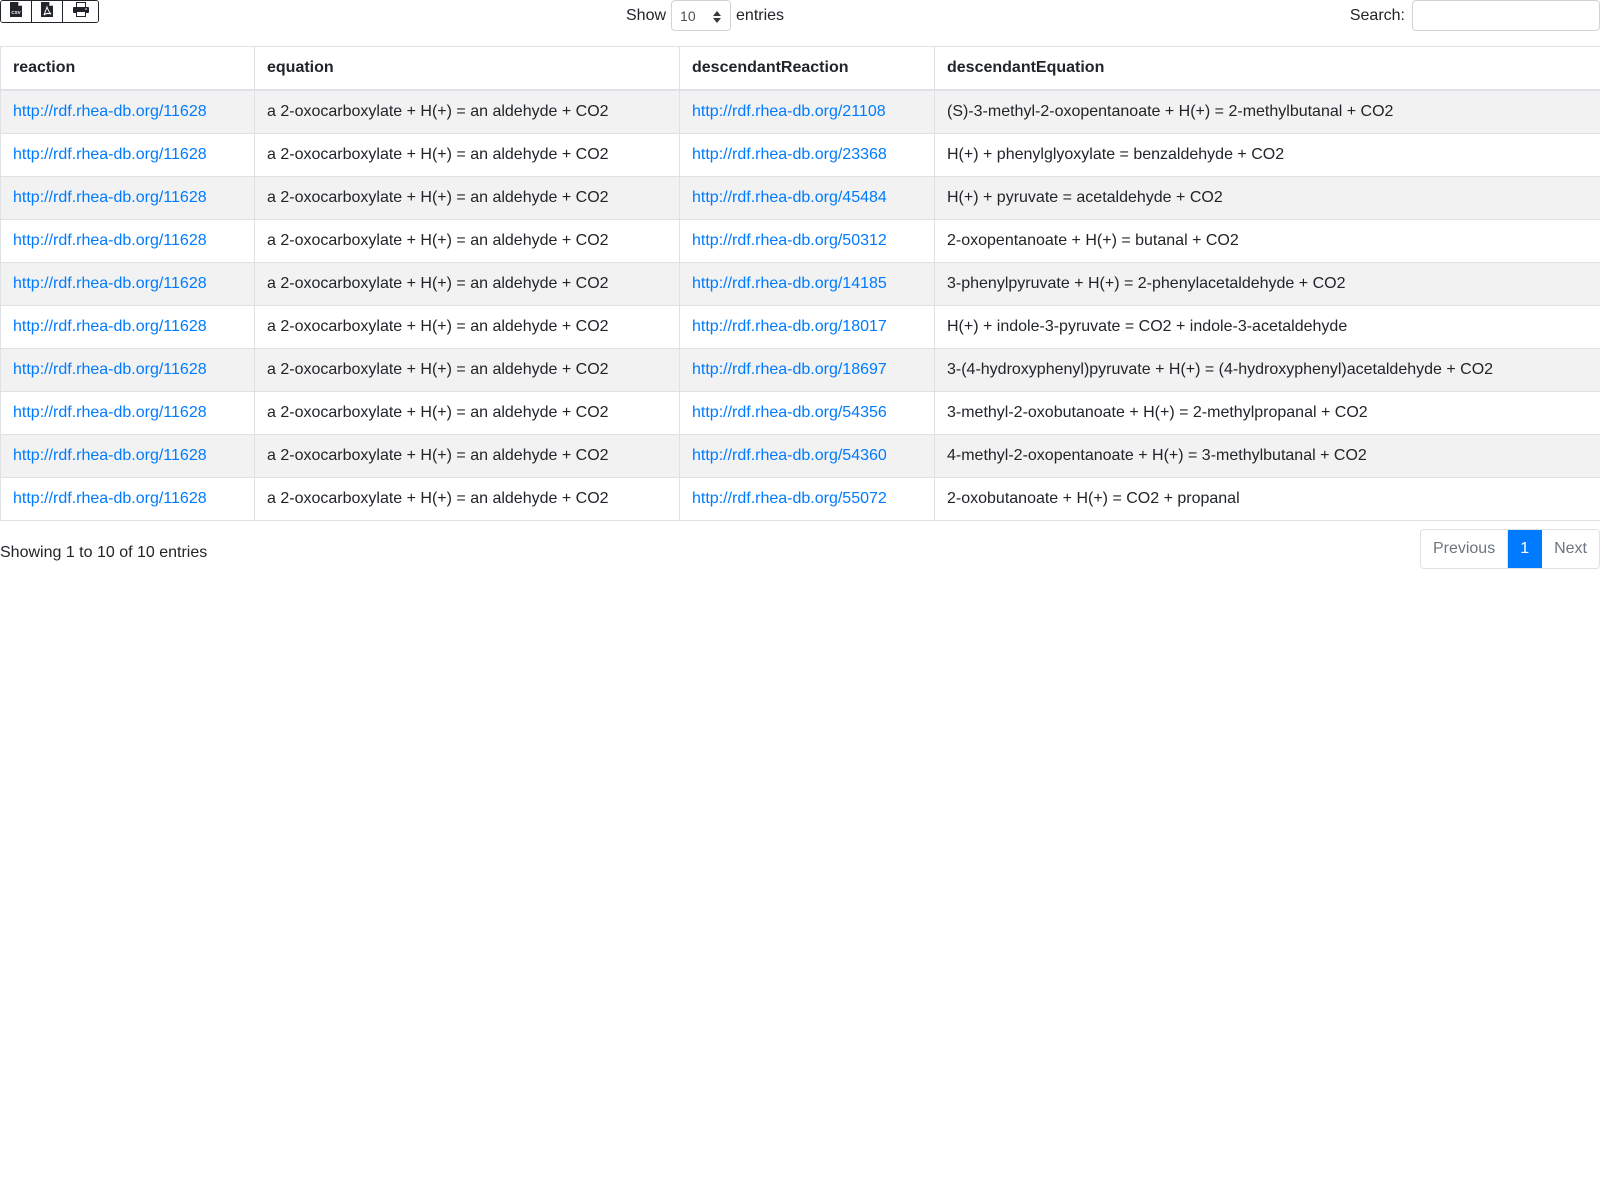  What do you see at coordinates (1506, 15) in the screenshot?
I see `search-input` at bounding box center [1506, 15].